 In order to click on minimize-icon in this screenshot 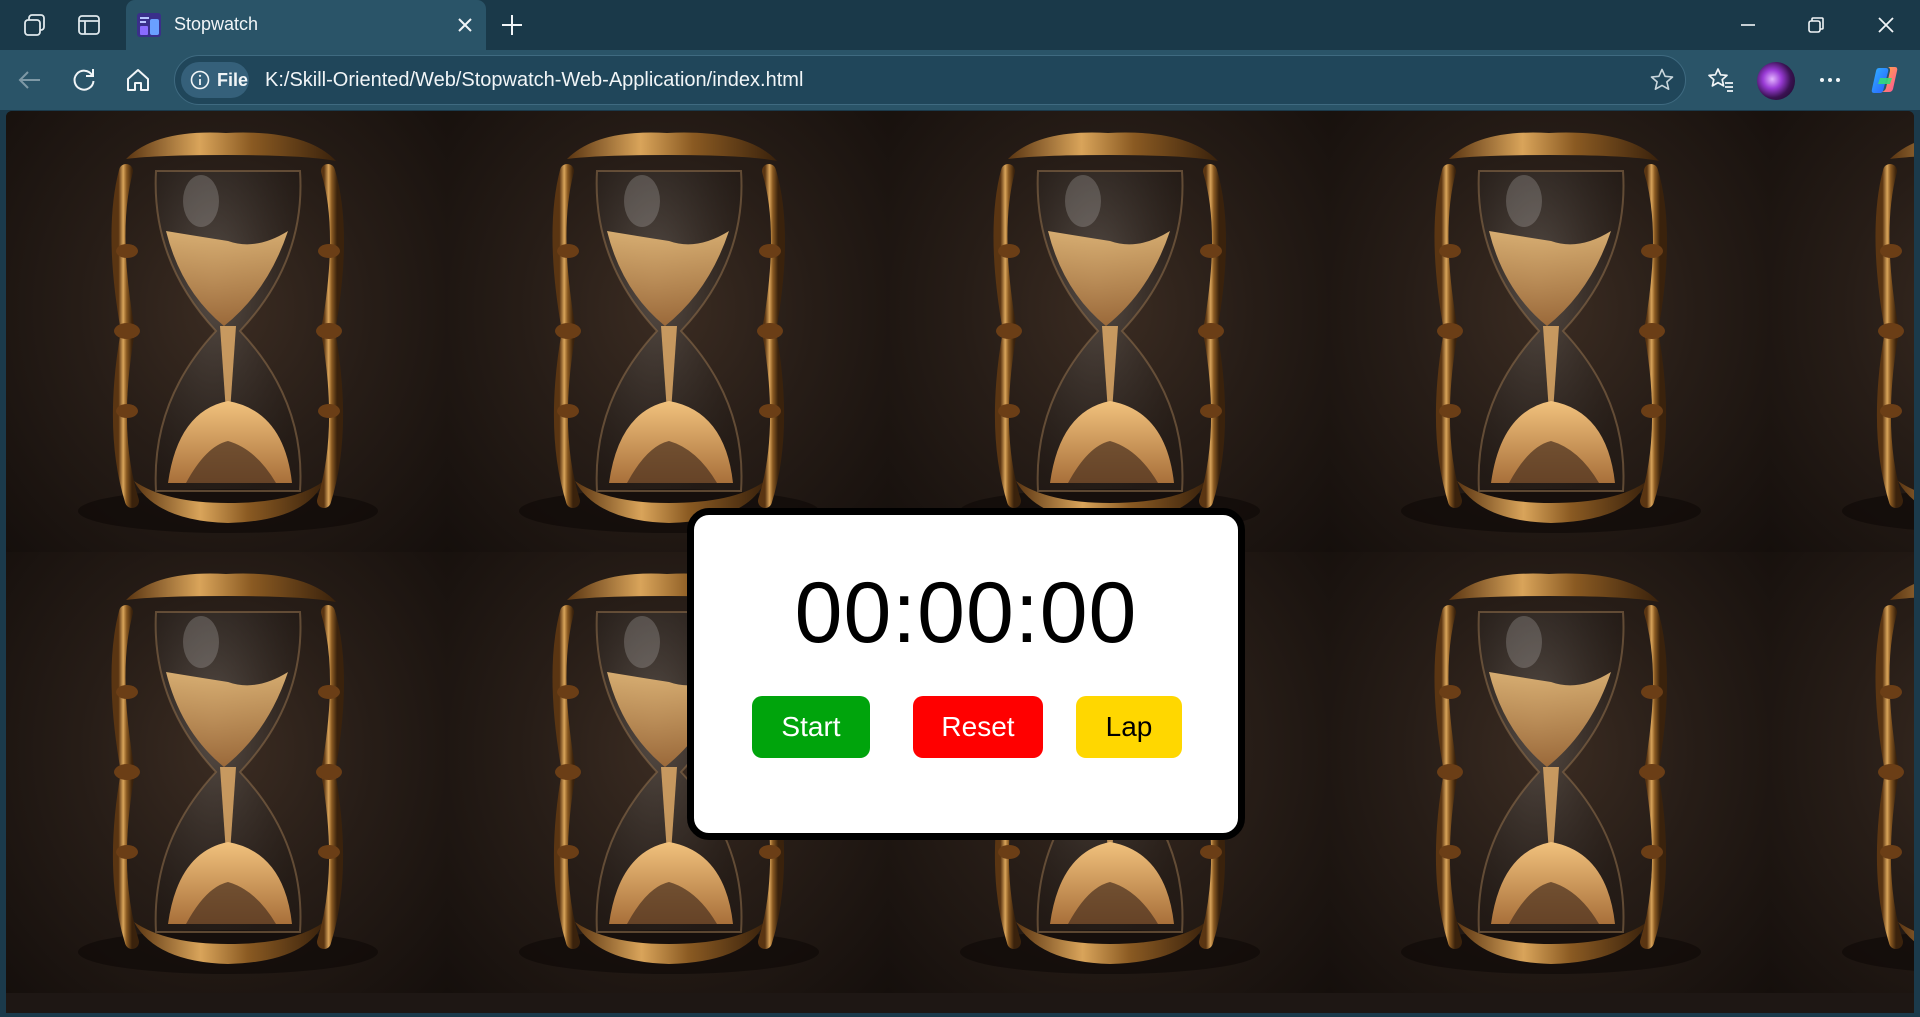, I will do `click(1748, 25)`.